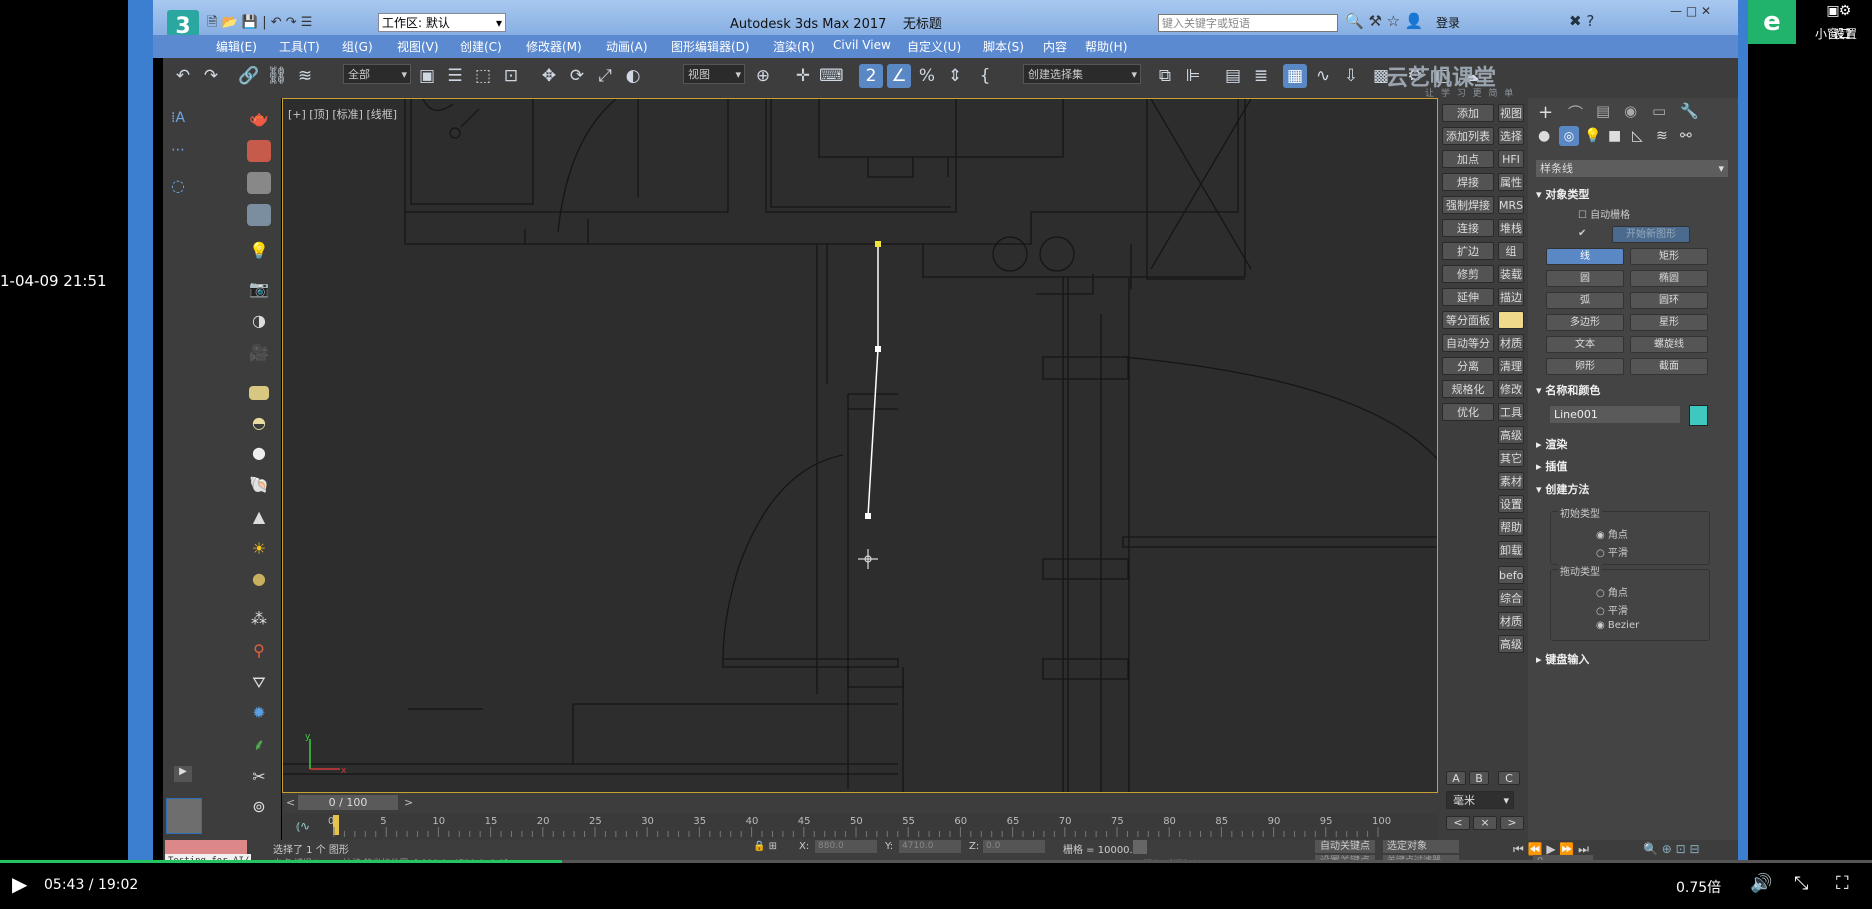 The image size is (1872, 909). I want to click on auto-key-button: 自动关键点, so click(1345, 846).